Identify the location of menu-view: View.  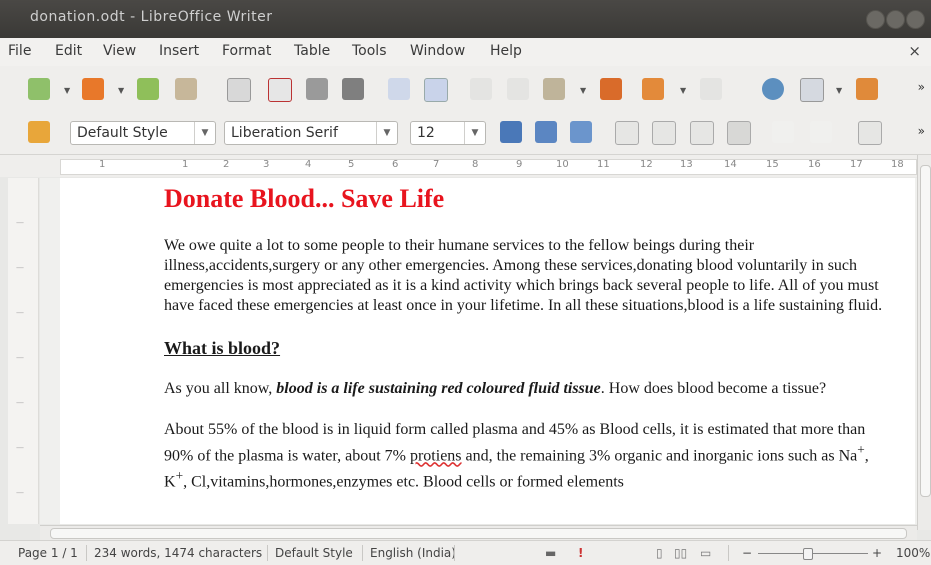
(119, 51).